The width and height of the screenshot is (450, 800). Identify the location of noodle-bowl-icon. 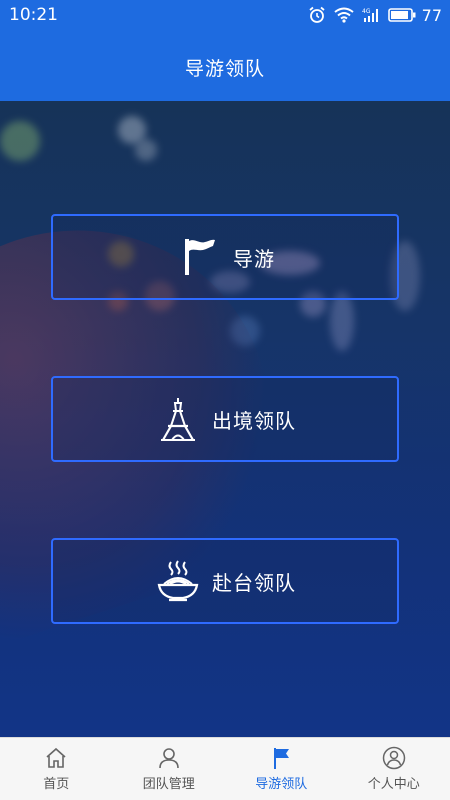
(178, 581).